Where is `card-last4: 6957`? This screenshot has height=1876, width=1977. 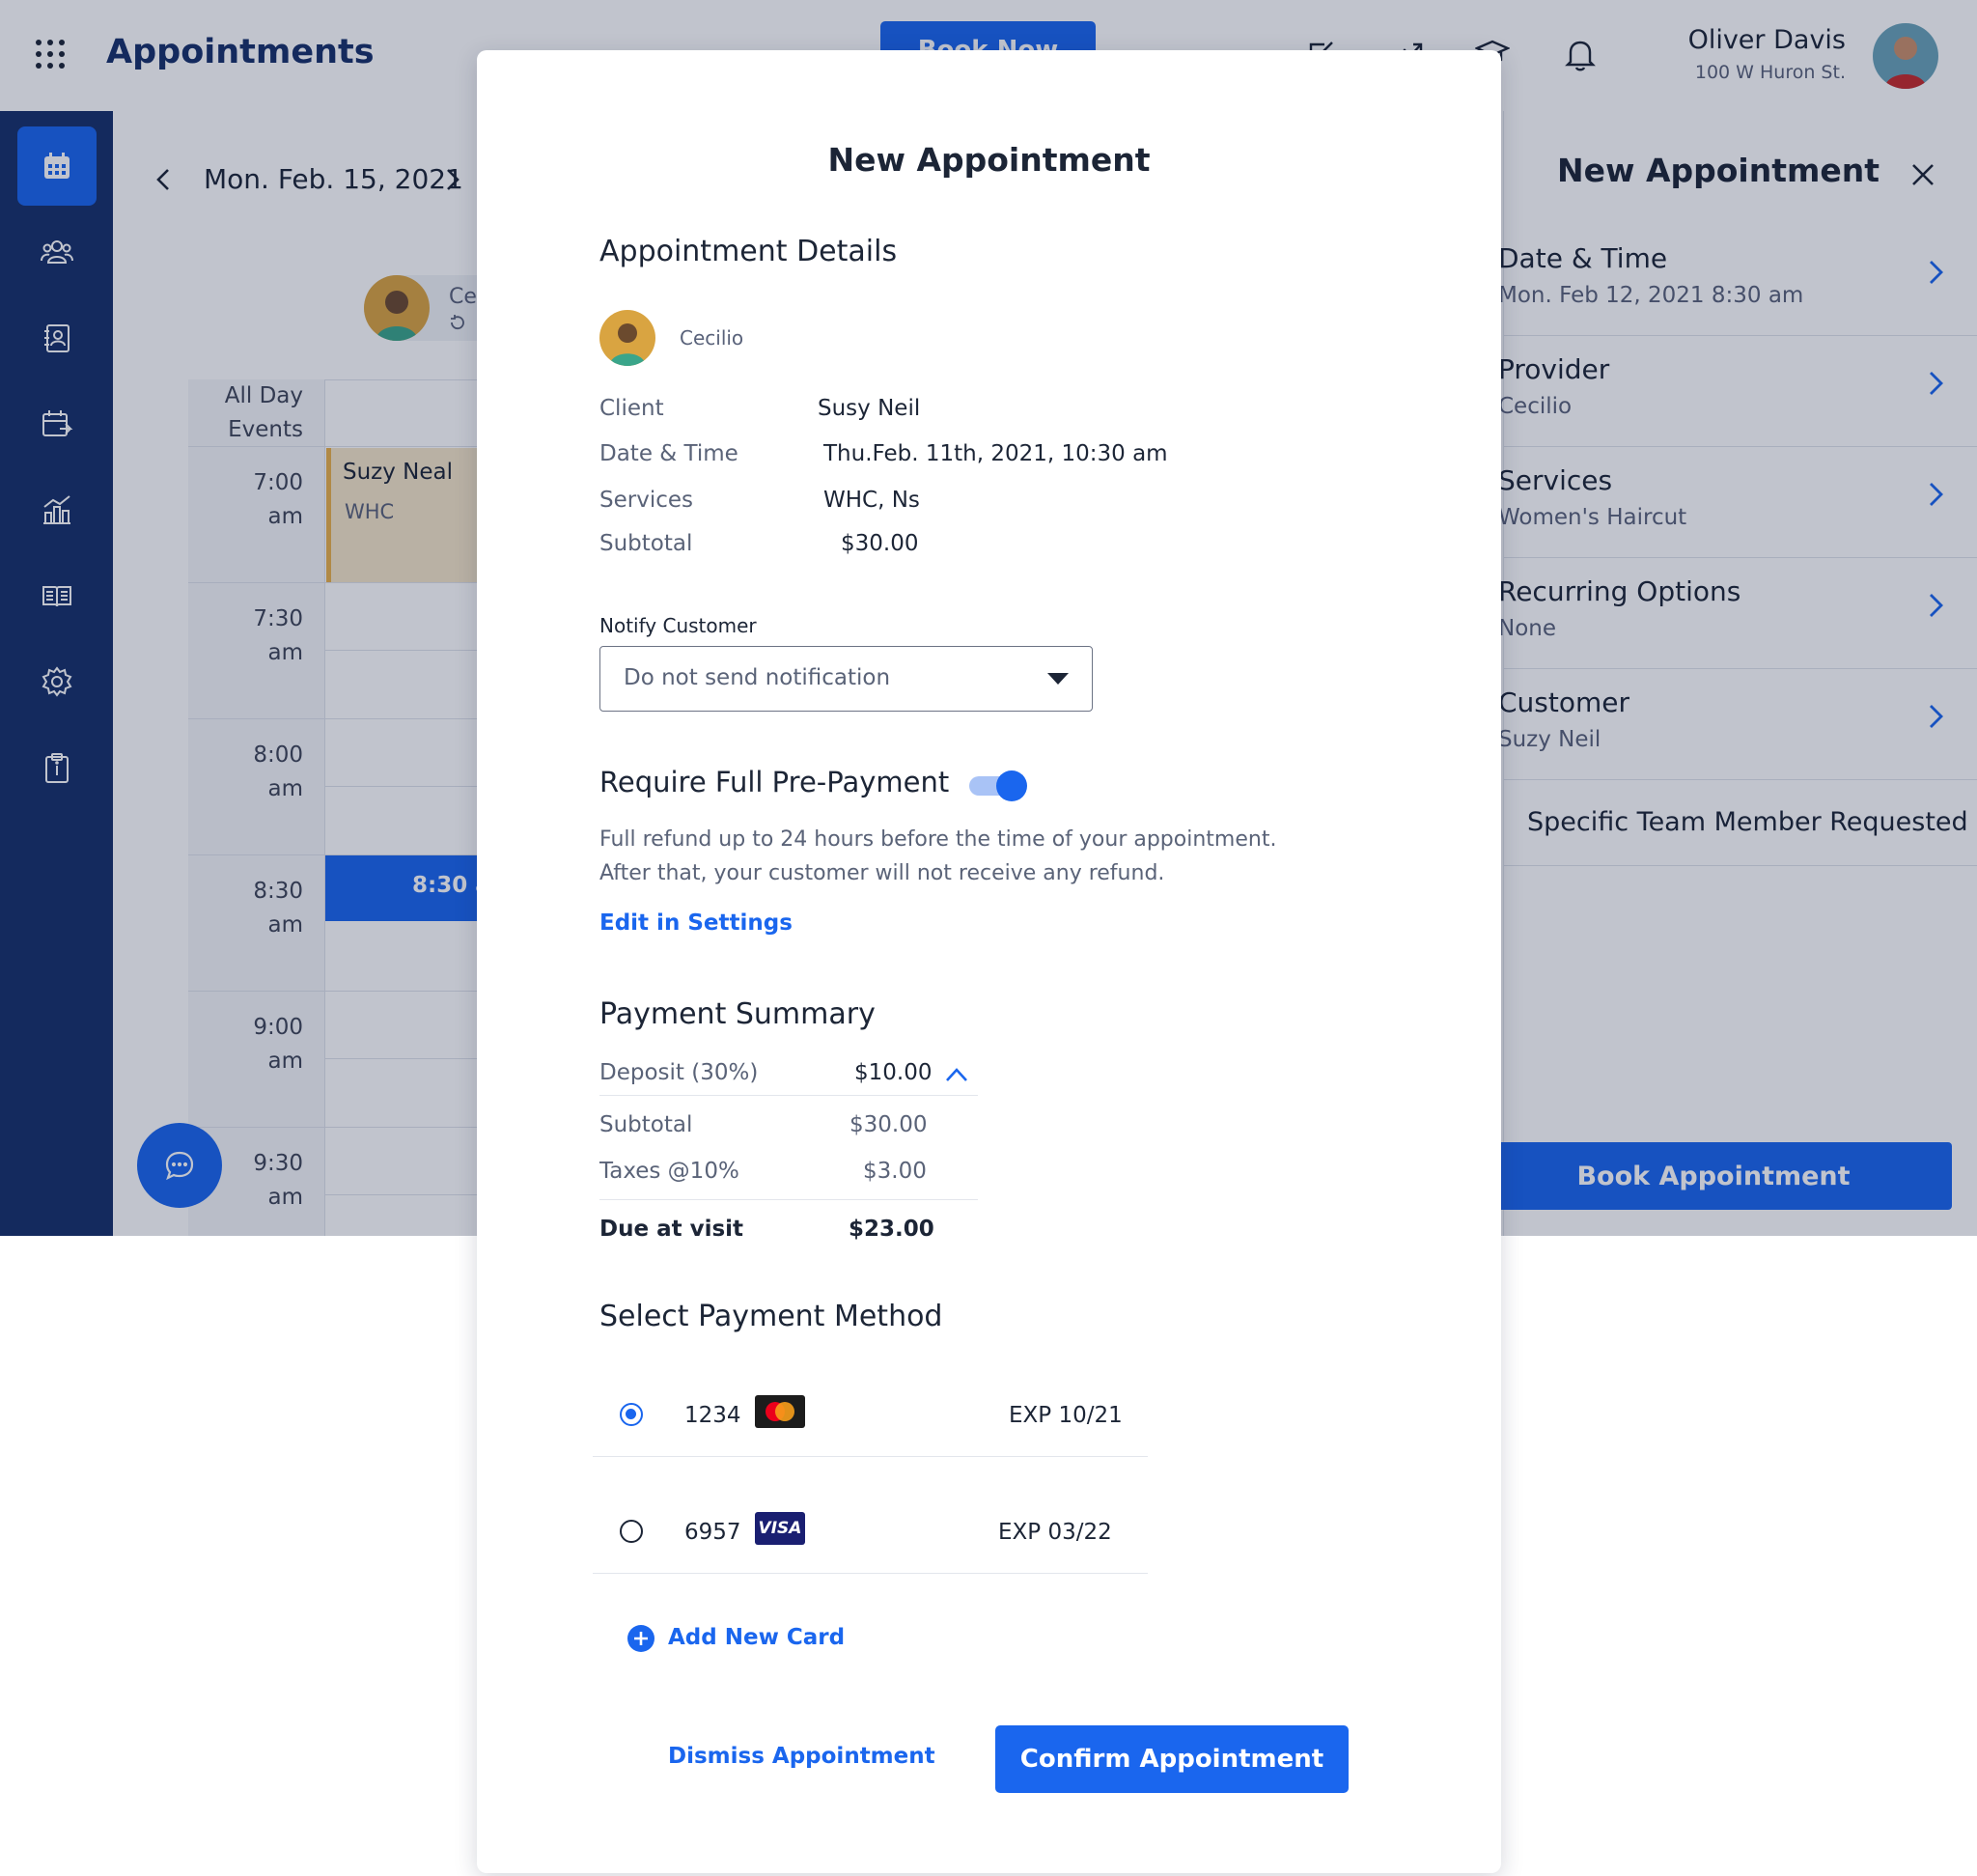
card-last4: 6957 is located at coordinates (712, 1532).